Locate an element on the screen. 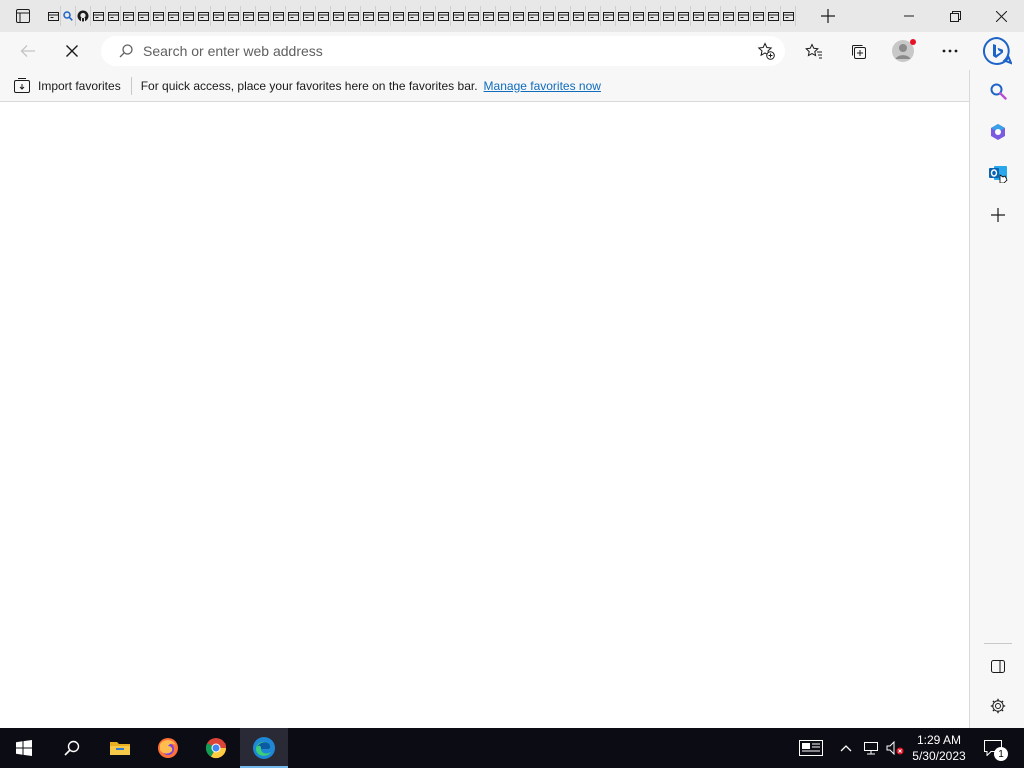 The height and width of the screenshot is (768, 1024). back-button is located at coordinates (28, 51).